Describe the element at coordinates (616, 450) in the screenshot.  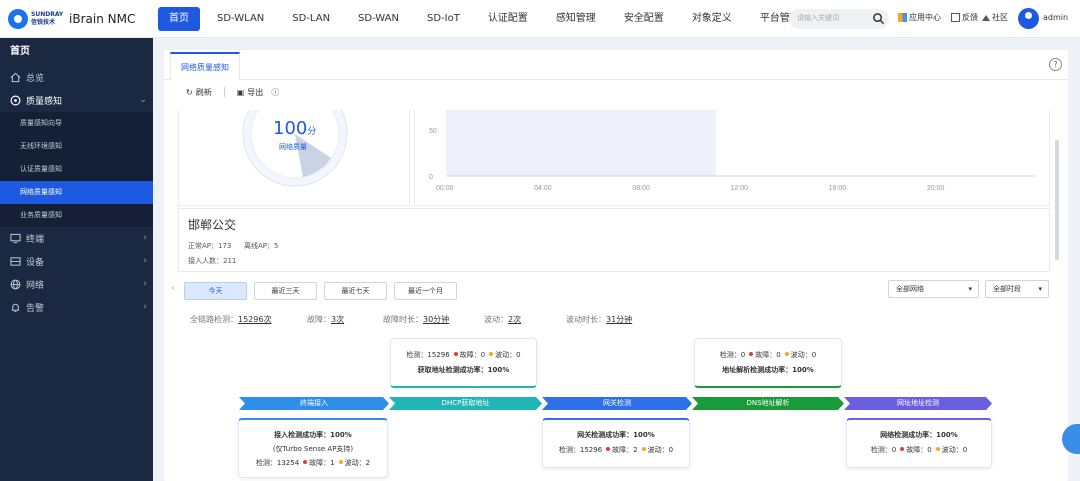
I see `box-counts: 检测：15296 故障：2 波动：0` at that location.